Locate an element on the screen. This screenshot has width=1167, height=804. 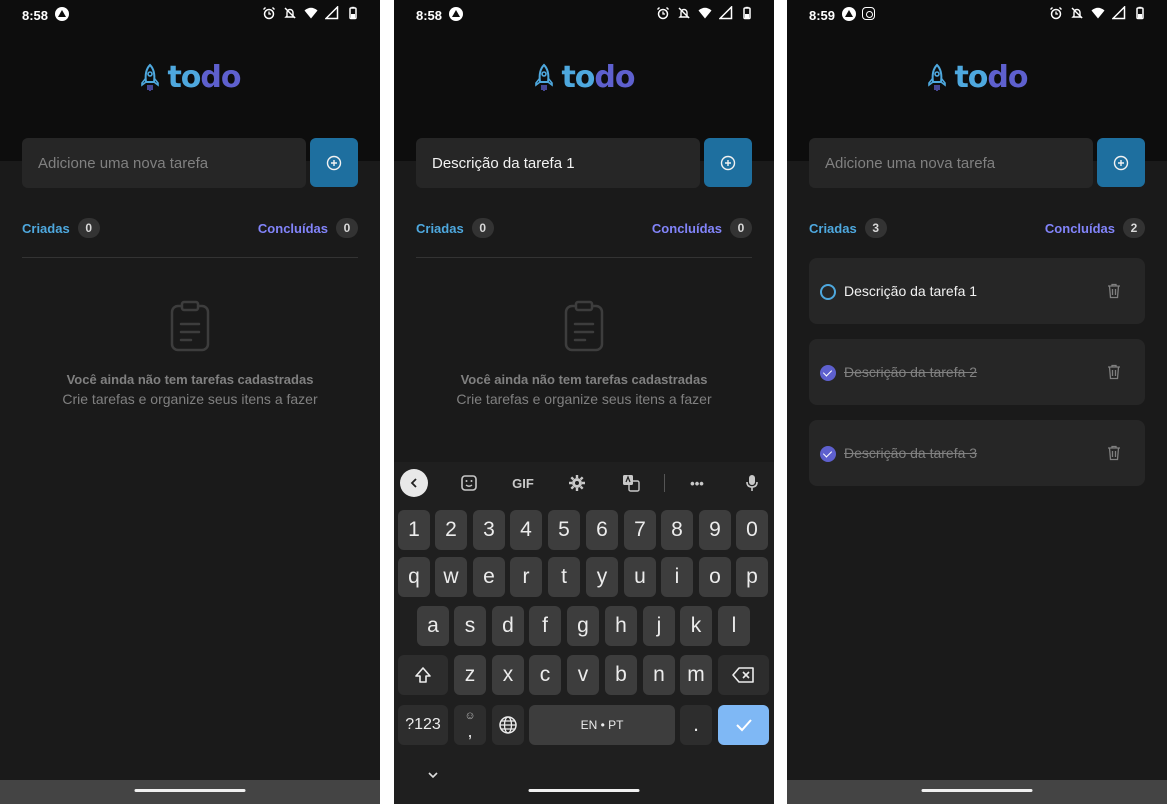
space-key: EN • PT is located at coordinates (602, 725).